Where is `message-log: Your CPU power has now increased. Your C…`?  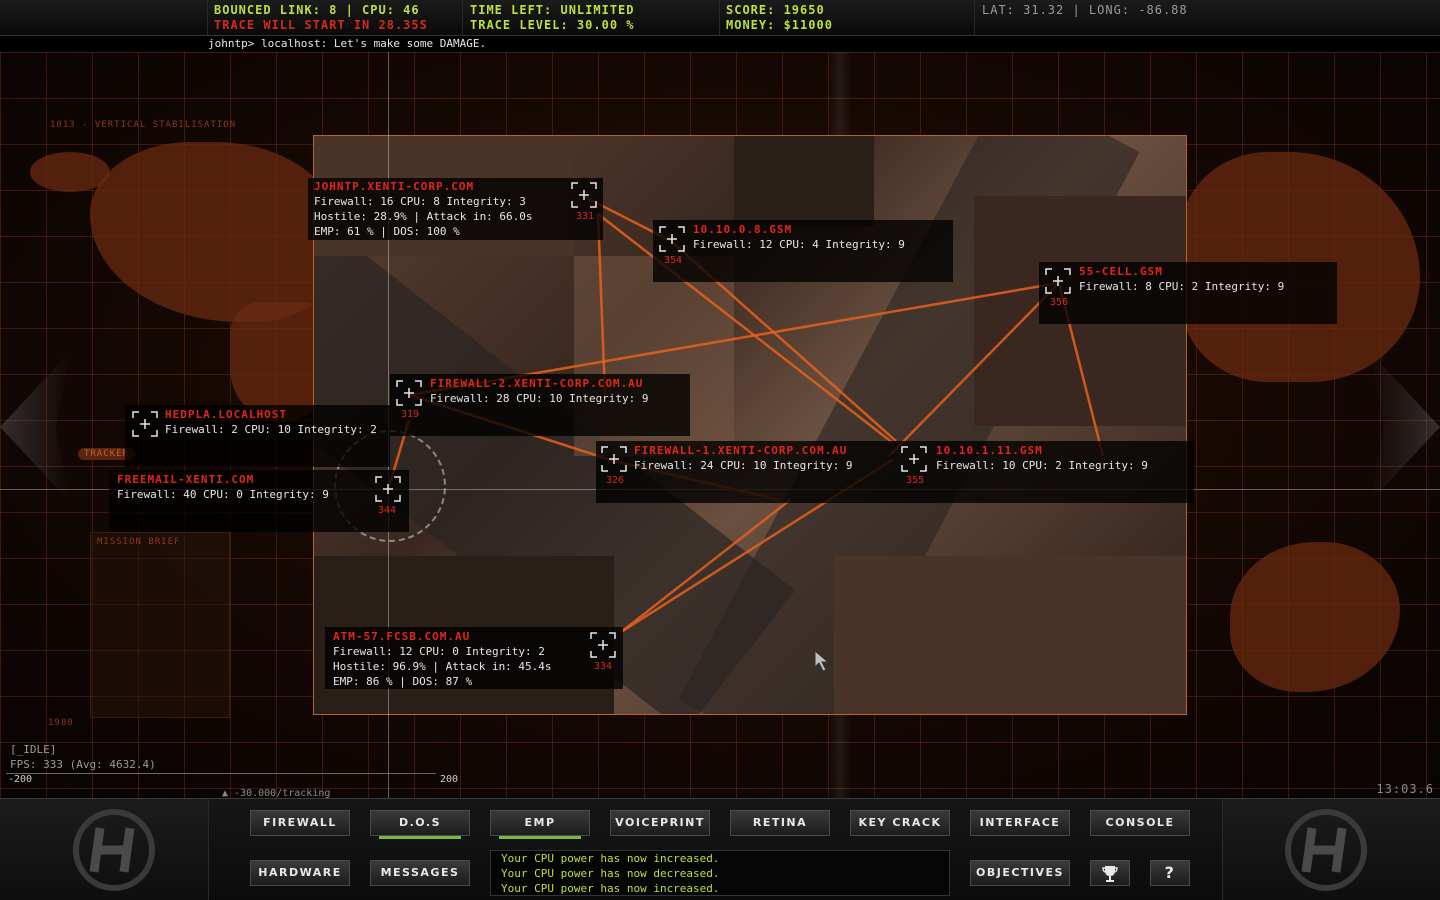 message-log: Your CPU power has now increased. Your C… is located at coordinates (720, 873).